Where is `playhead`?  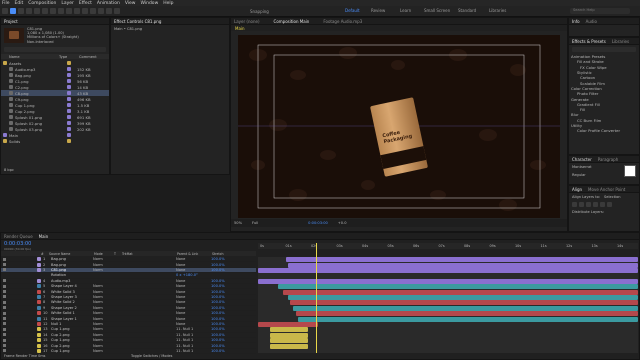 playhead is located at coordinates (316, 298).